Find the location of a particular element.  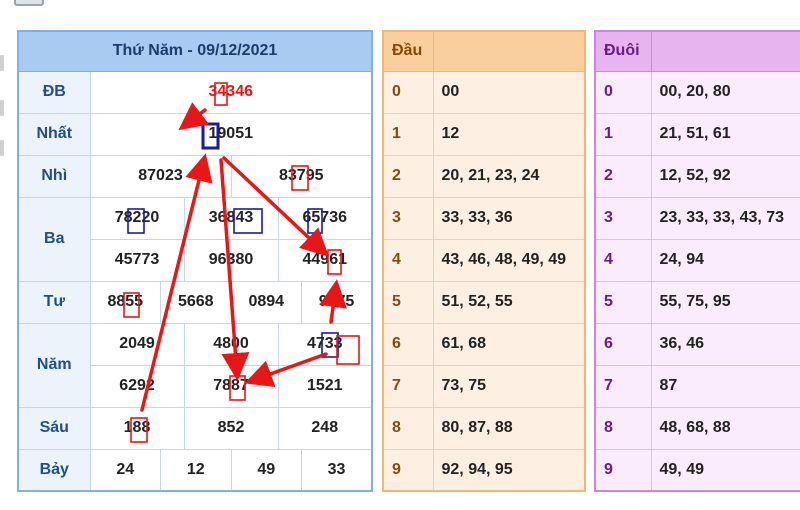

prize-value: 87023 is located at coordinates (160, 176).